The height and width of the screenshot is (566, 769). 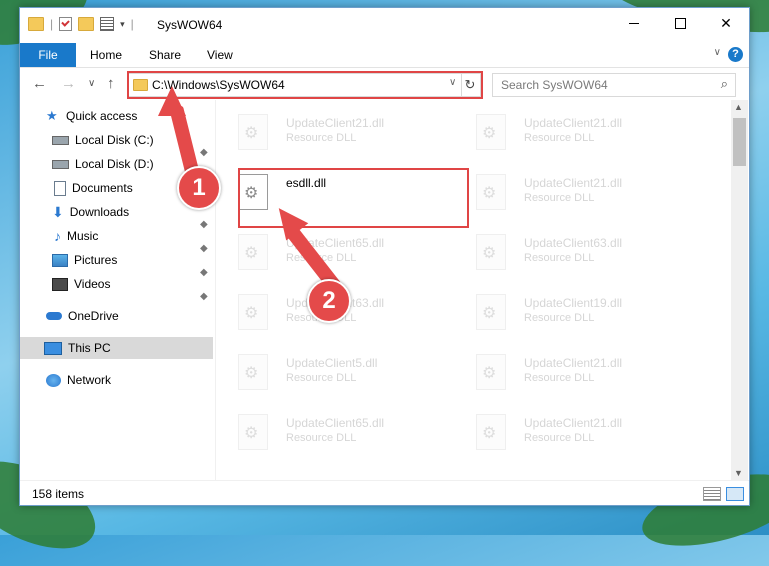 I want to click on scrollbar-thumb, so click(x=739, y=142).